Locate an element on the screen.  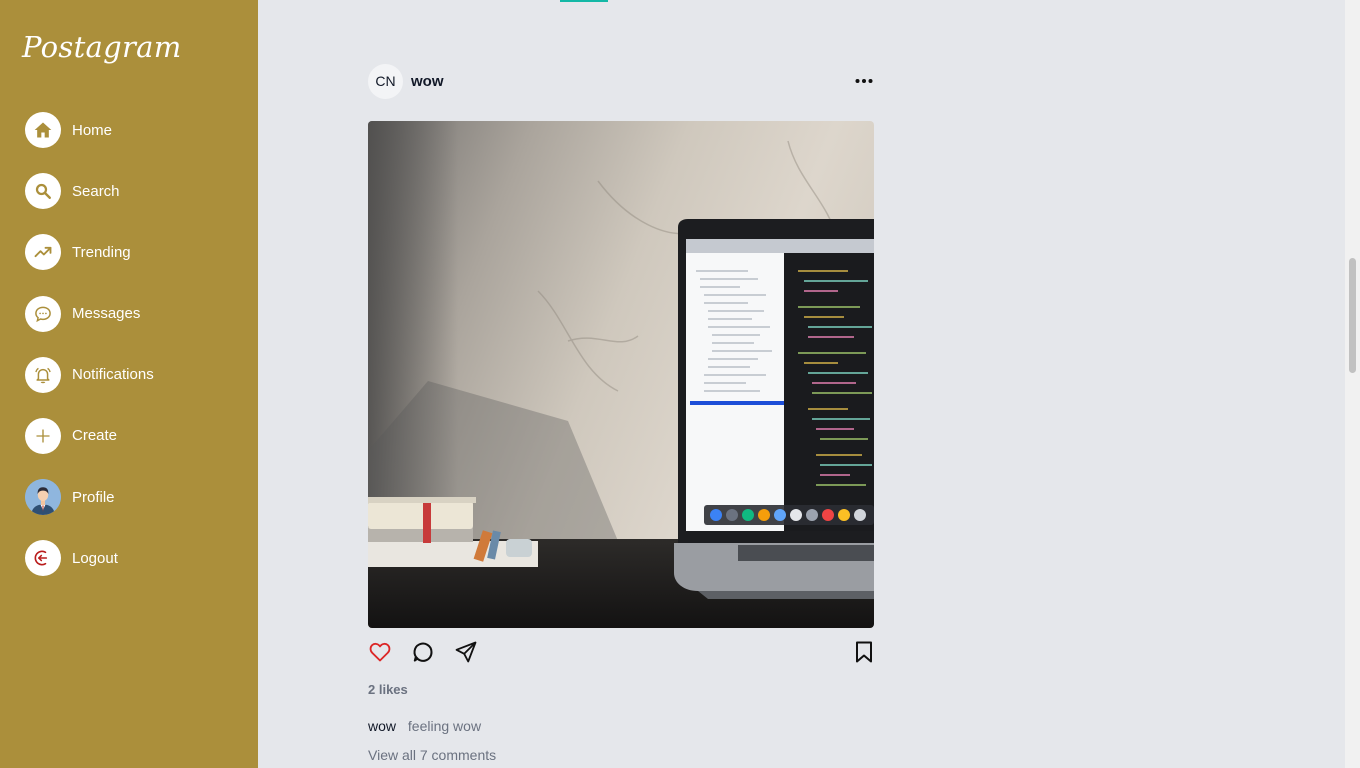
active-tab-indicator is located at coordinates (584, 1).